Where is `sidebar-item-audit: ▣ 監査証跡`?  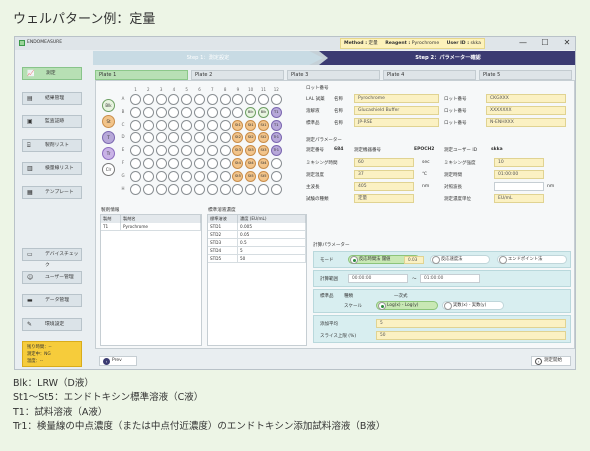
sidebar-item-audit: ▣ 監査証跡 is located at coordinates (52, 121).